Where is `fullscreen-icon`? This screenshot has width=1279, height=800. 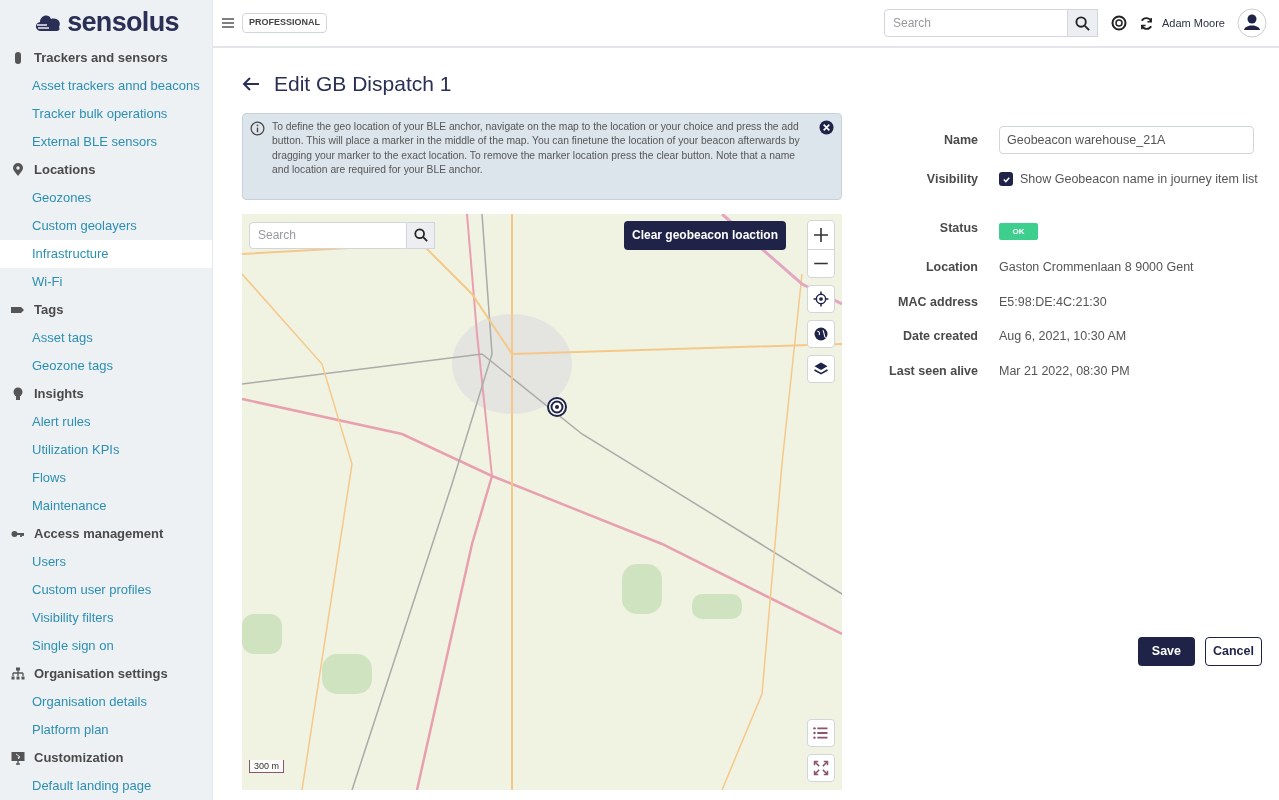
fullscreen-icon is located at coordinates (821, 767).